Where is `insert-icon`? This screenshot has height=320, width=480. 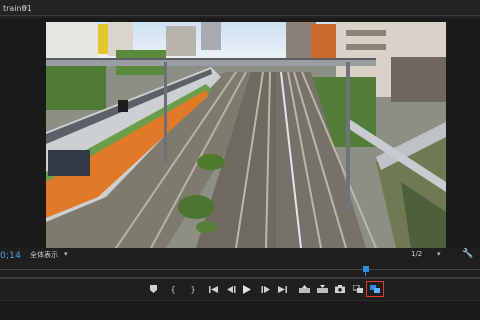
insert-icon is located at coordinates (304, 289).